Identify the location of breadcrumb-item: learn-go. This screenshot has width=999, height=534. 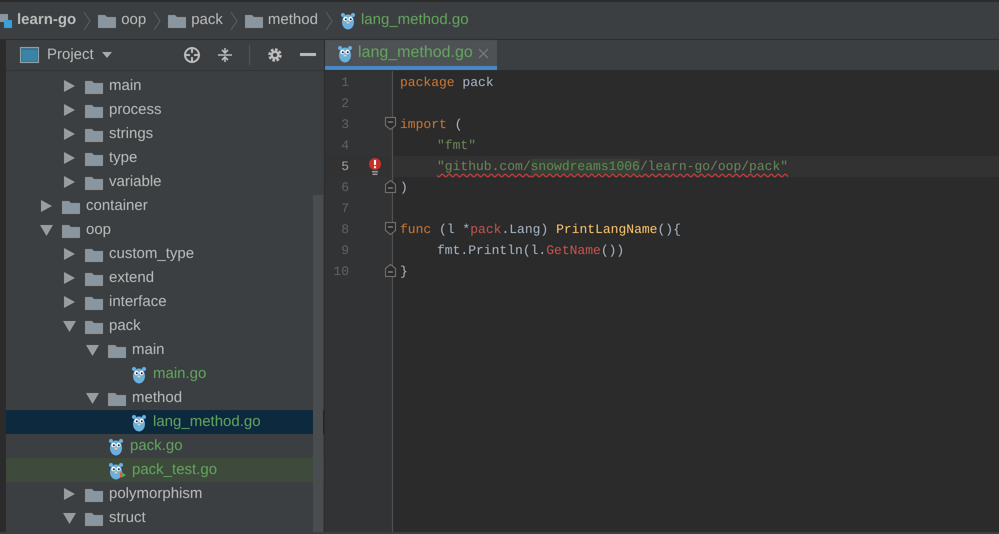
(46, 20).